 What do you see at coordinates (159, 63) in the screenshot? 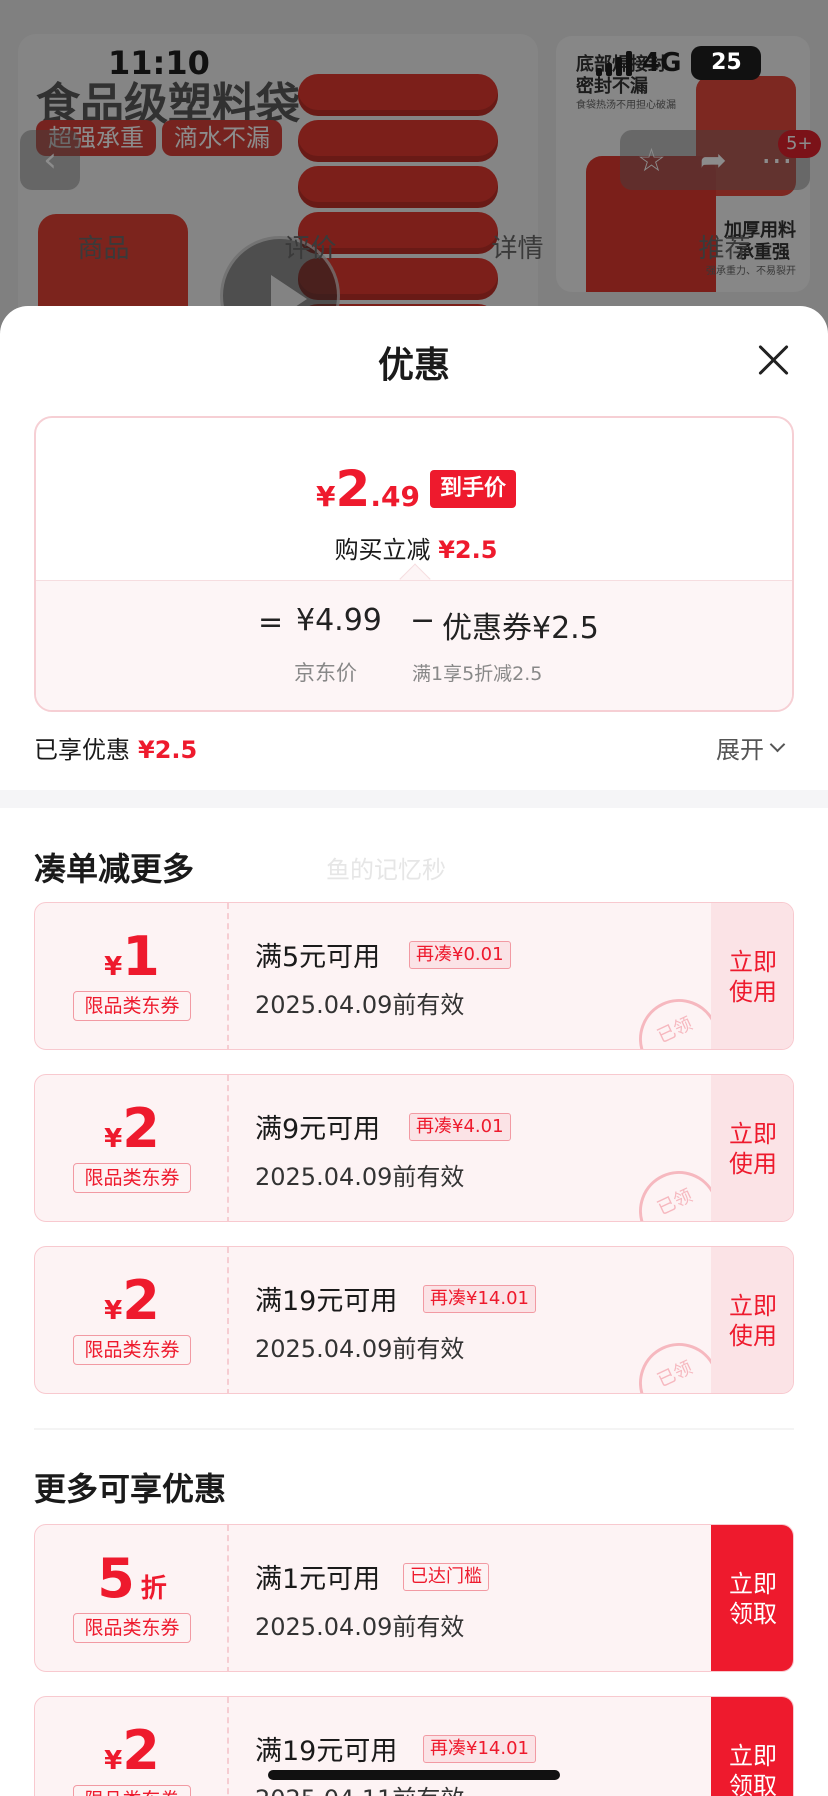
I see `status-time: 11:10` at bounding box center [159, 63].